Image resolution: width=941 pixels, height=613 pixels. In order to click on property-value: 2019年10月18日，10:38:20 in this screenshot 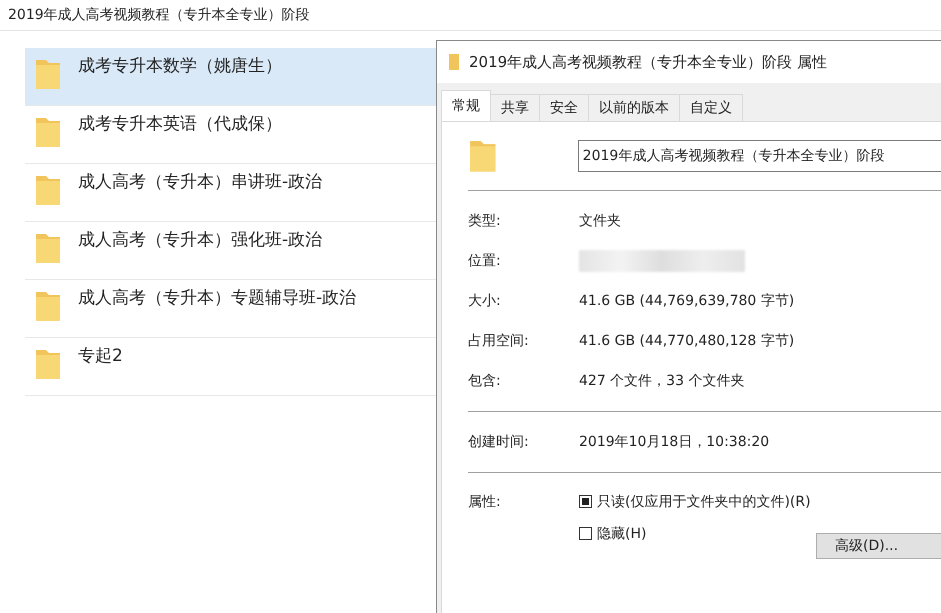, I will do `click(674, 441)`.